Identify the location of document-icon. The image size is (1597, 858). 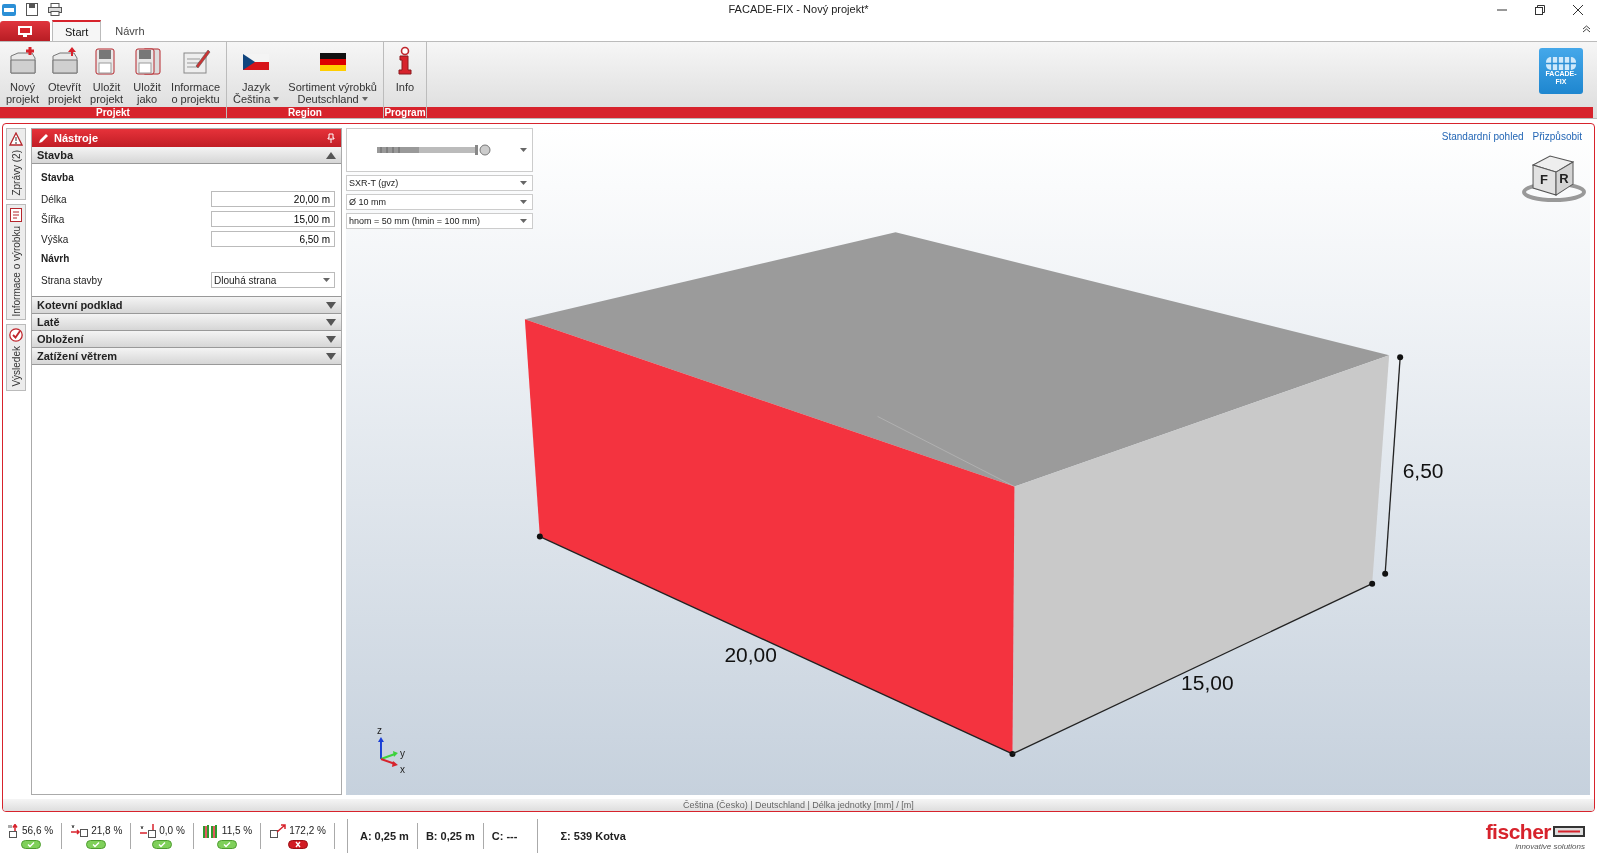
(16, 214).